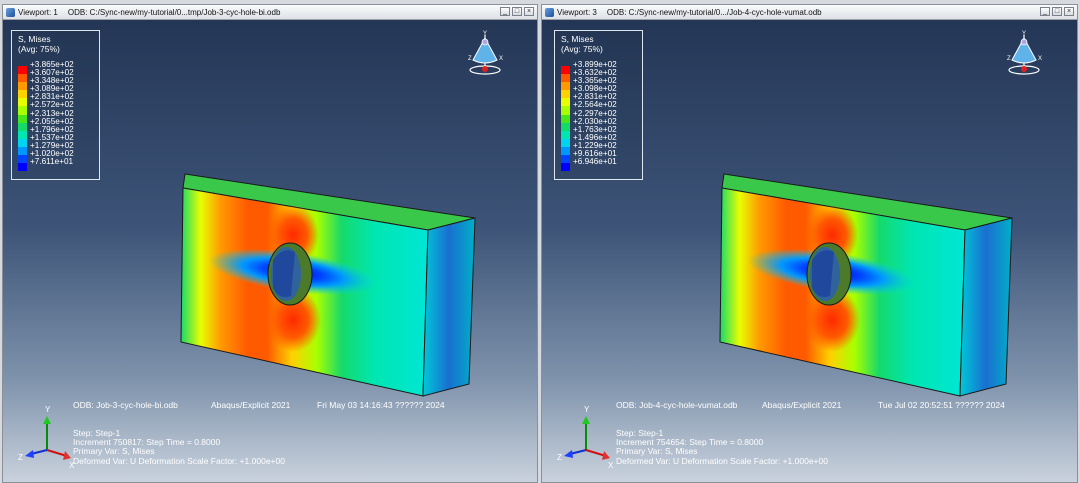 Image resolution: width=1080 pixels, height=483 pixels. What do you see at coordinates (125, 405) in the screenshot?
I see `info-odb: ODB: Job-3-cyc-hole-bi.odb` at bounding box center [125, 405].